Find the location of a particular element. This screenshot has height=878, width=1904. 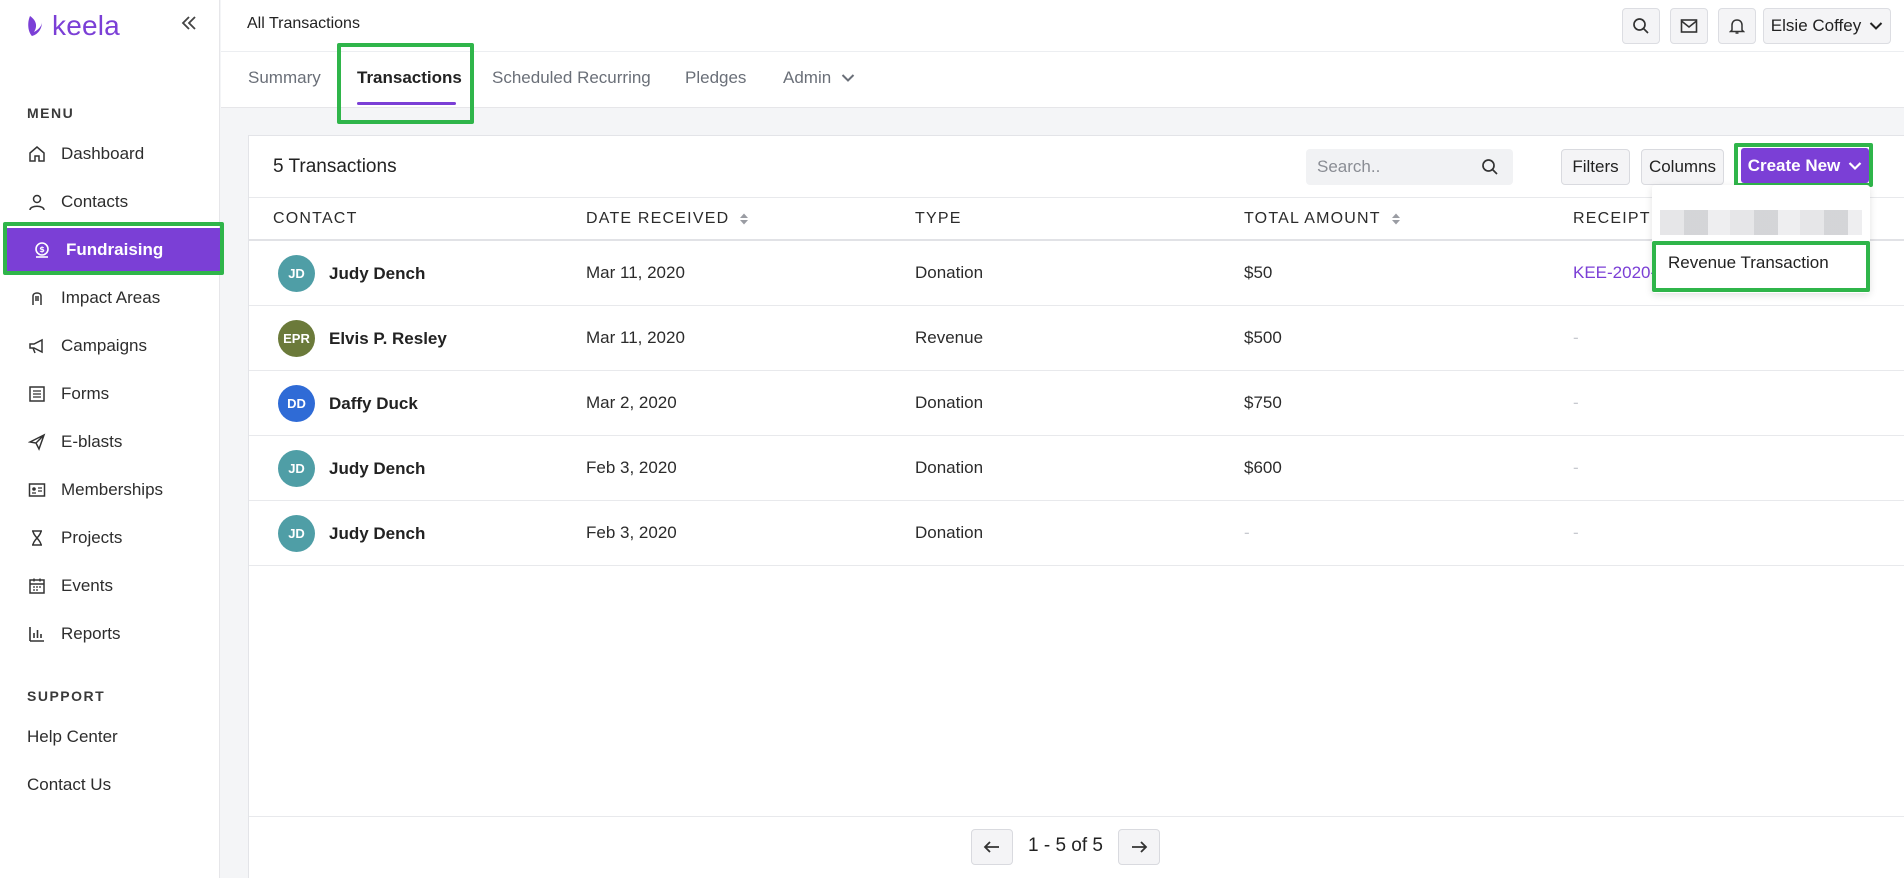

arrow-left-icon is located at coordinates (991, 847).